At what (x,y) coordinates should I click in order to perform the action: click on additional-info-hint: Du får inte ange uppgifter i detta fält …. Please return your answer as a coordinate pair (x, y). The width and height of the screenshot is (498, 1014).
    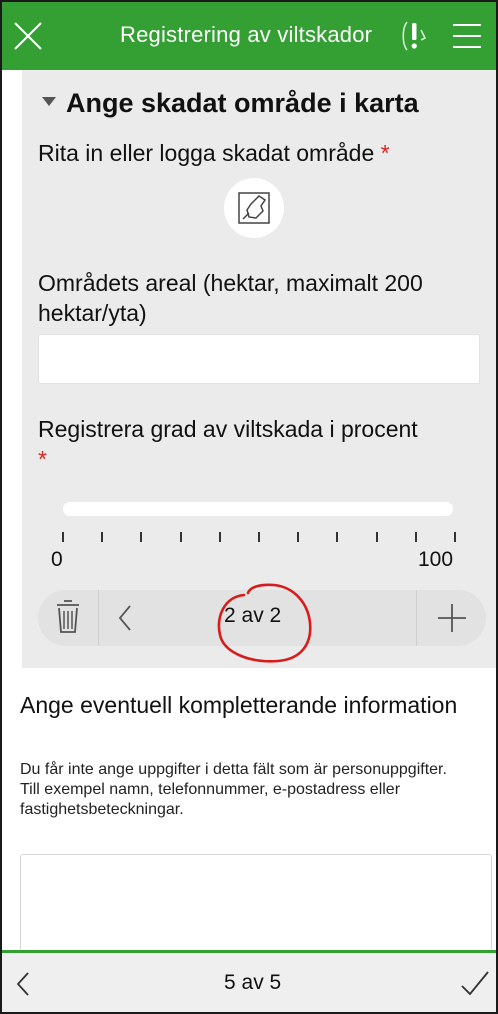
    Looking at the image, I should click on (233, 789).